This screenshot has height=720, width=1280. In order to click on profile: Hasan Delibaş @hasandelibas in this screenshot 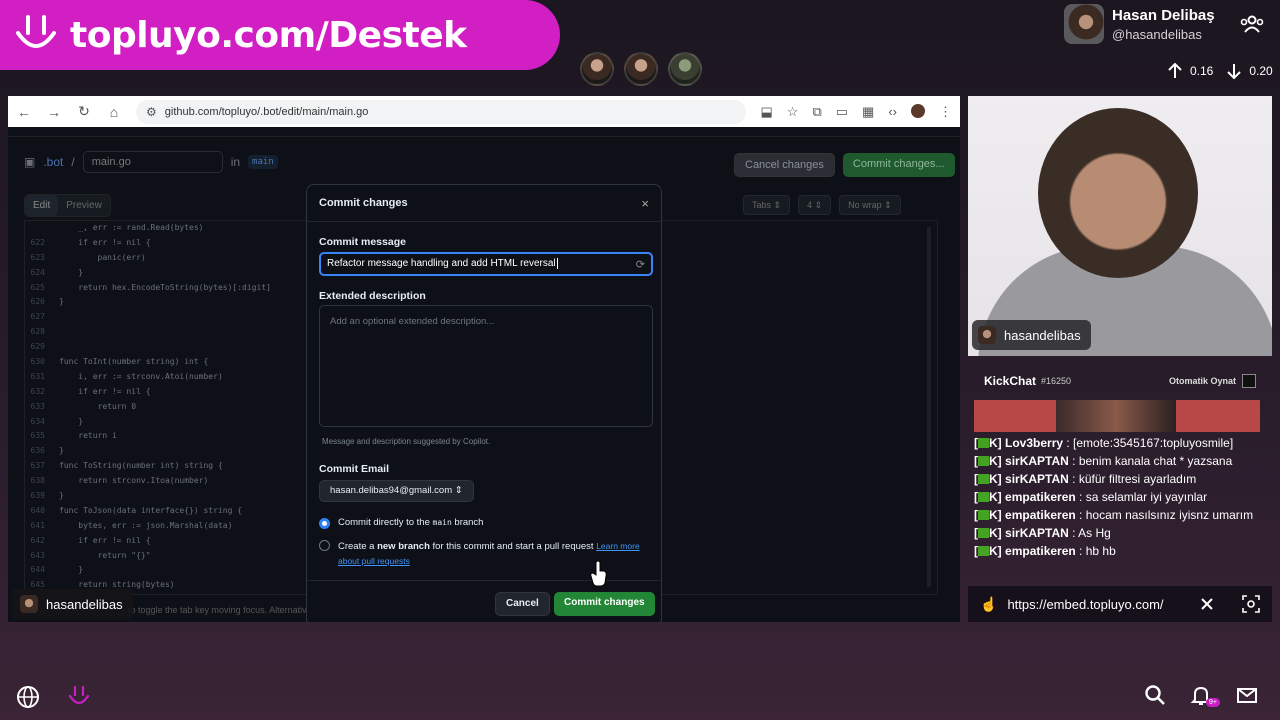, I will do `click(1139, 24)`.